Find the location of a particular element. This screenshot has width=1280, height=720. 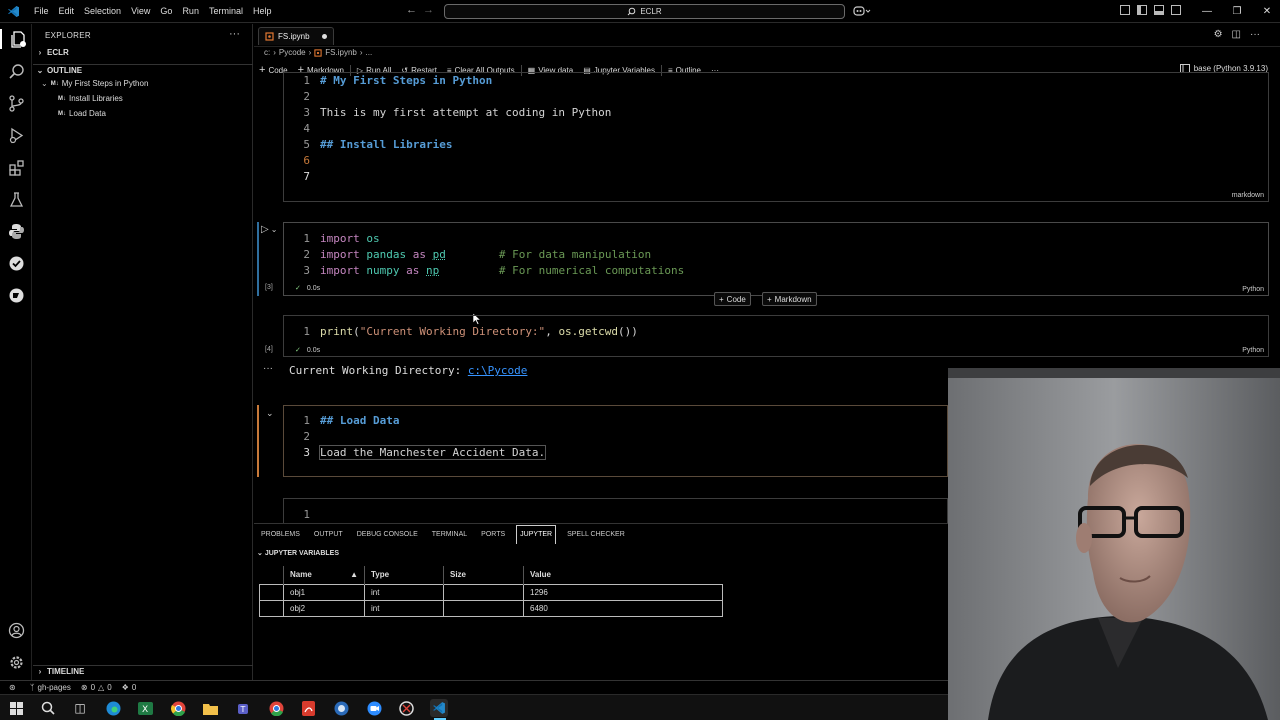

chrome-profile-icon is located at coordinates (276, 708).